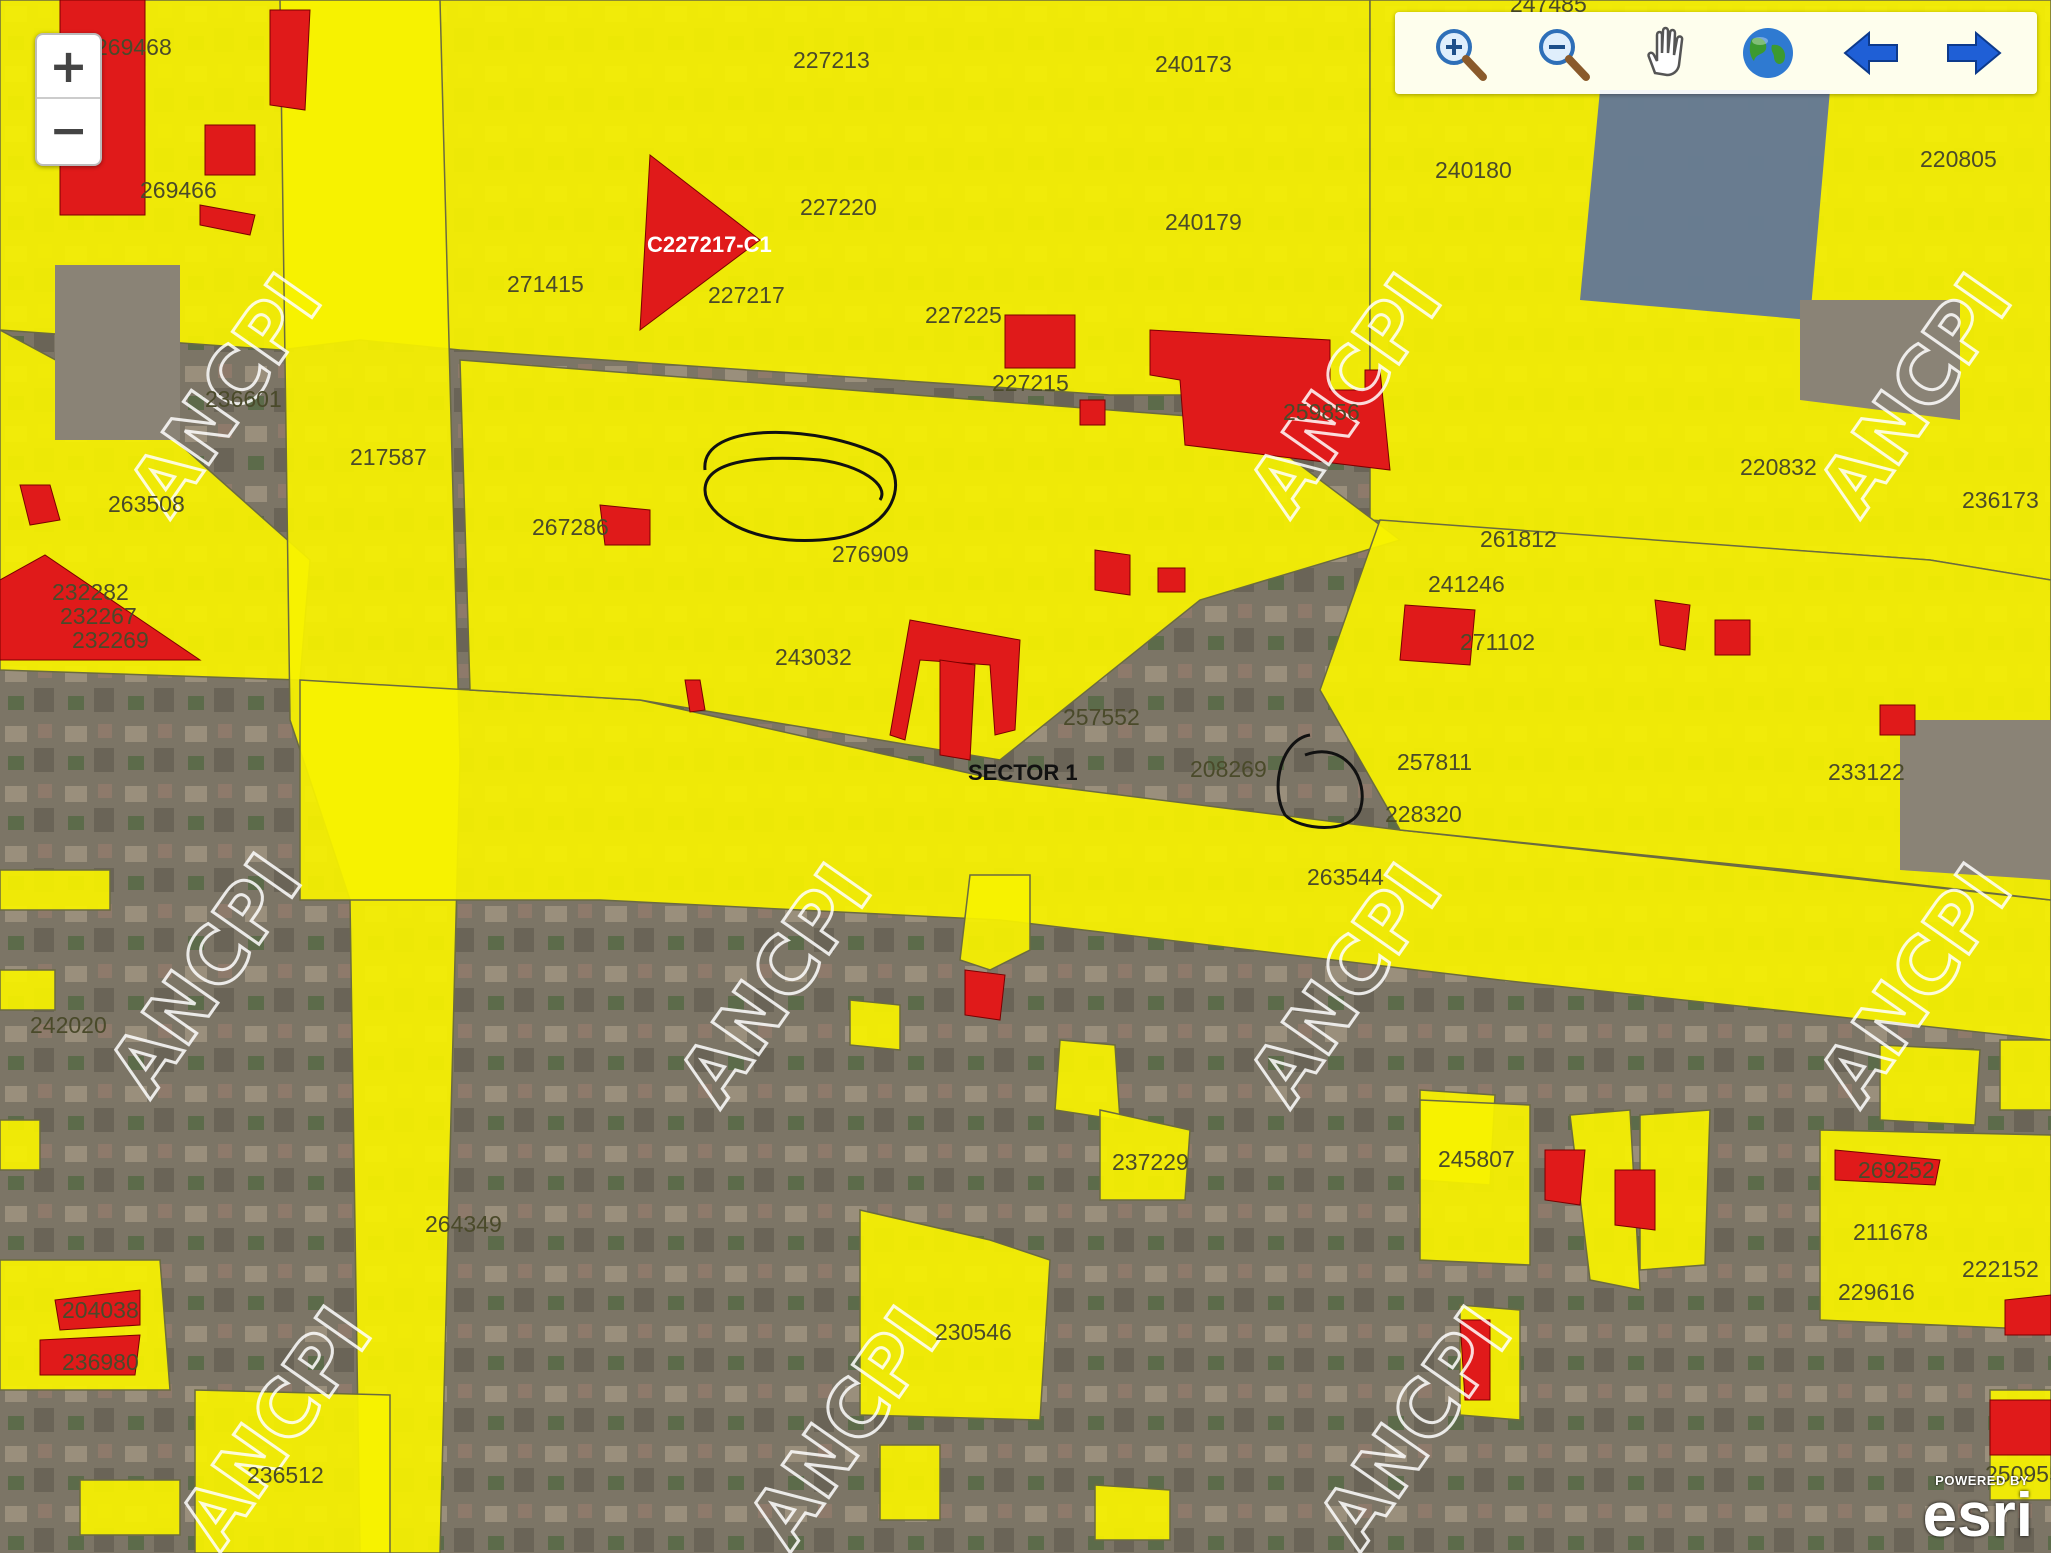 The width and height of the screenshot is (2051, 1553). Describe the element at coordinates (133, 47) in the screenshot. I see `parcel-label: 269468` at that location.